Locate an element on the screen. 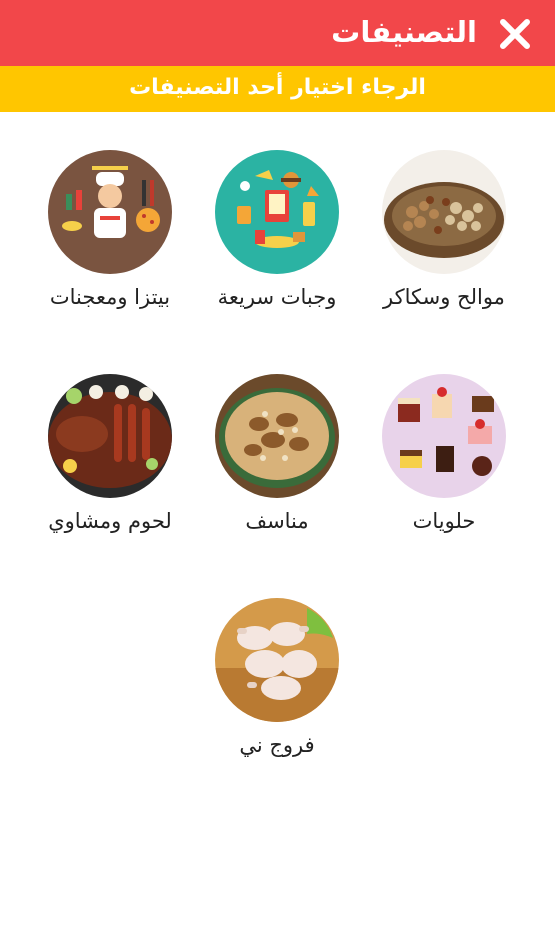 The width and height of the screenshot is (555, 950). nuts-image is located at coordinates (444, 212).